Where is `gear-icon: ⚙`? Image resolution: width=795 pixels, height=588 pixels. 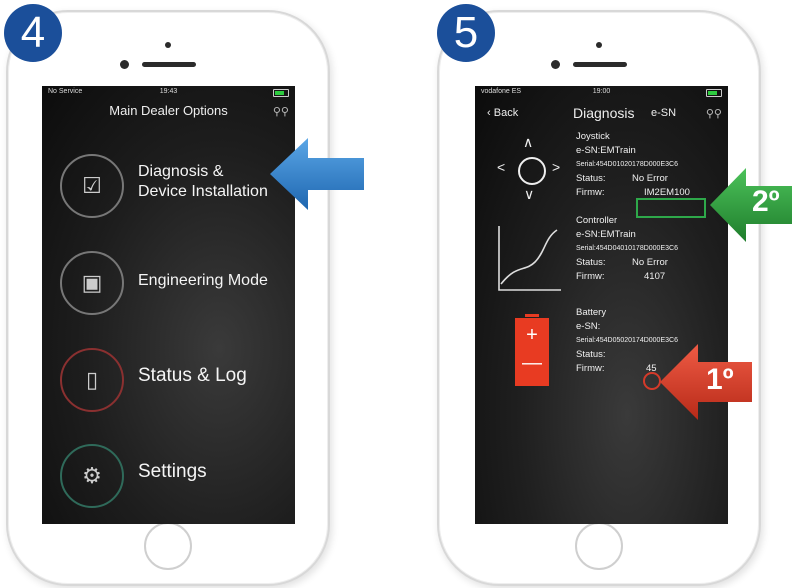
gear-icon: ⚙ is located at coordinates (92, 476).